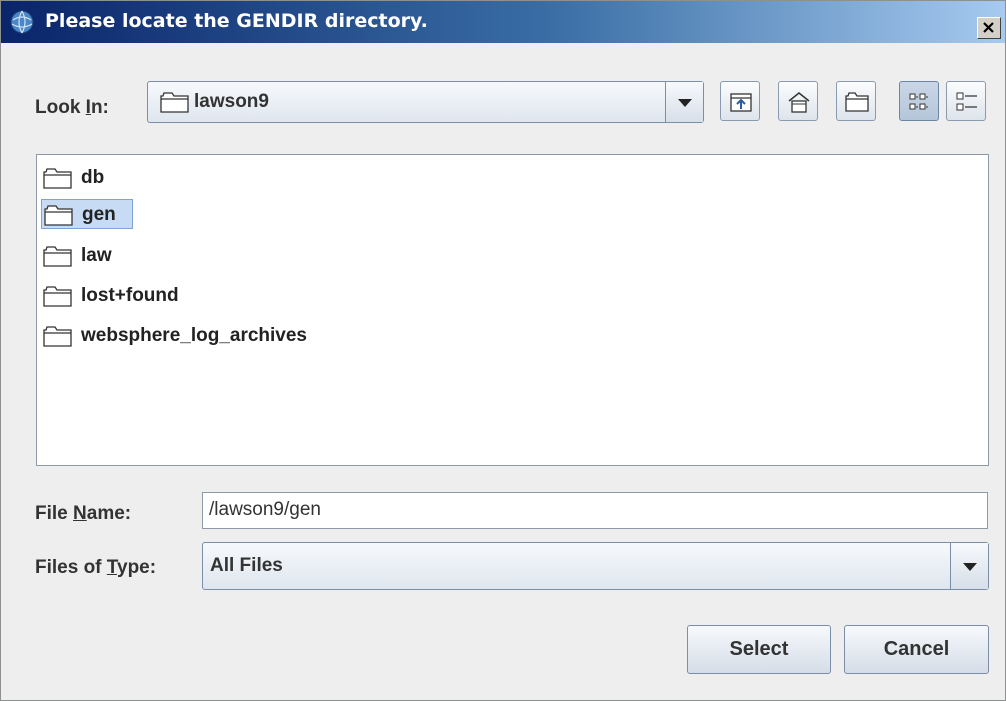  Describe the element at coordinates (503, 22) in the screenshot. I see `title-bar: Please locate the GENDIR directory.` at that location.